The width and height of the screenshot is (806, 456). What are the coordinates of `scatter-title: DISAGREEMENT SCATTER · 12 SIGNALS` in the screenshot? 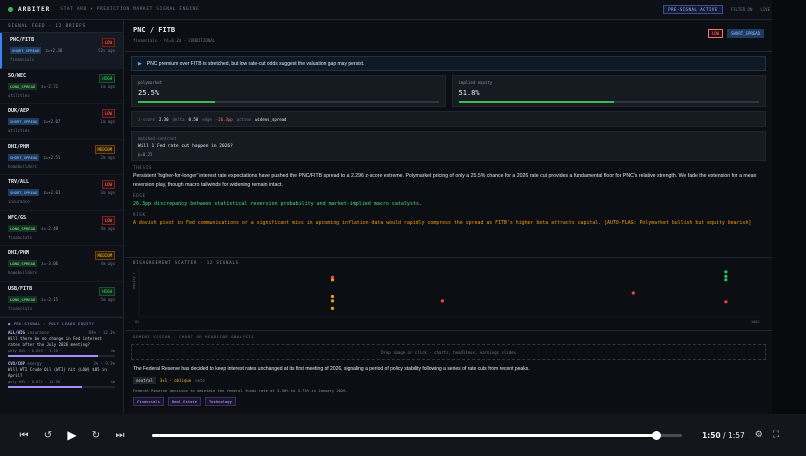 It's located at (186, 262).